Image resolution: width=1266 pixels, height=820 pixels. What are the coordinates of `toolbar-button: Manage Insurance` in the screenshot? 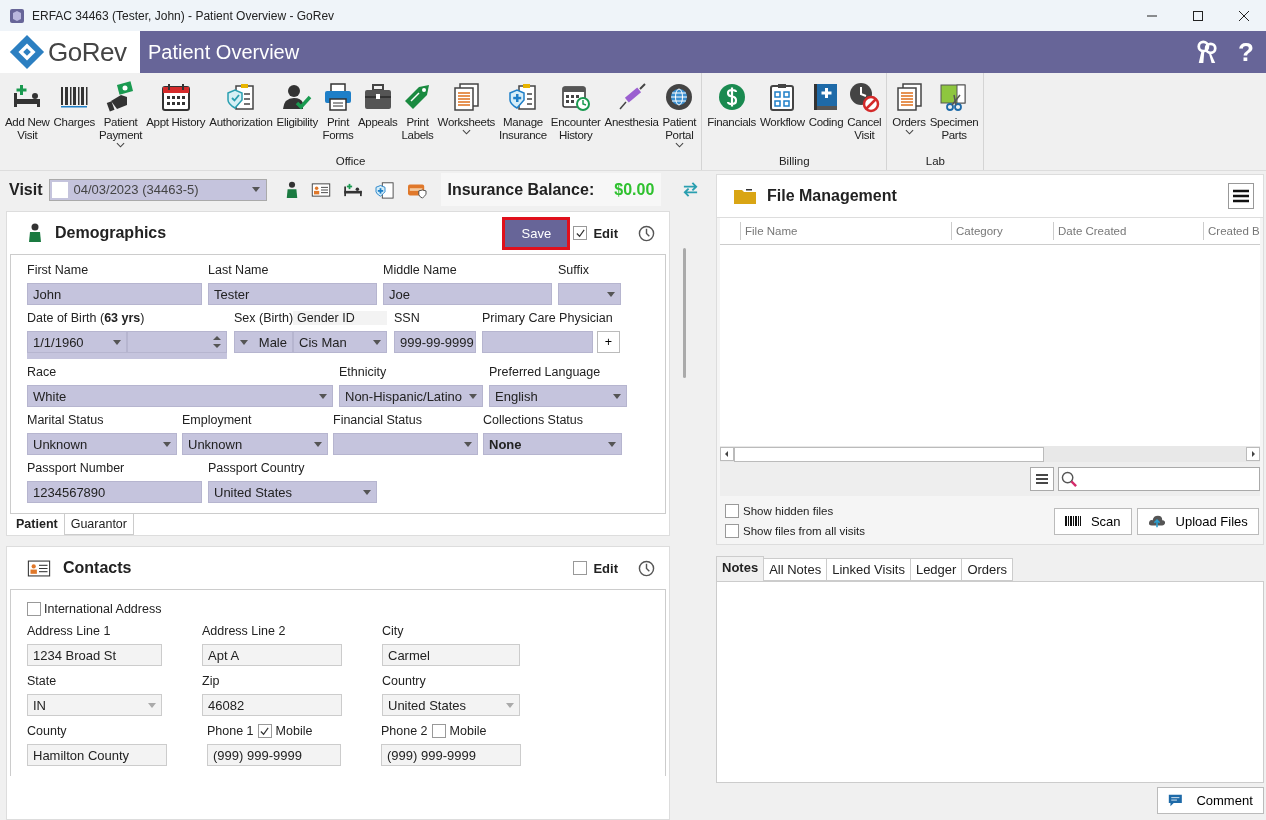 It's located at (523, 118).